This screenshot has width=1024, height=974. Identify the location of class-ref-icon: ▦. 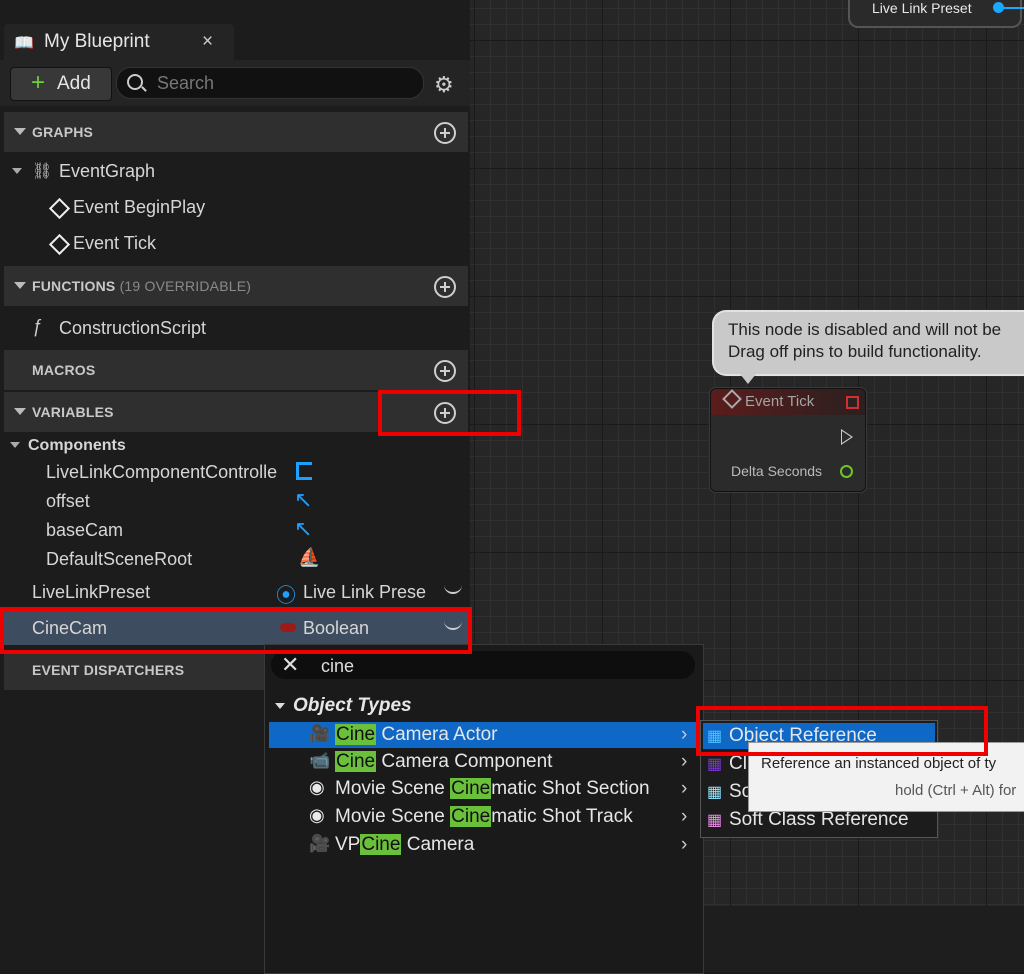
(715, 764).